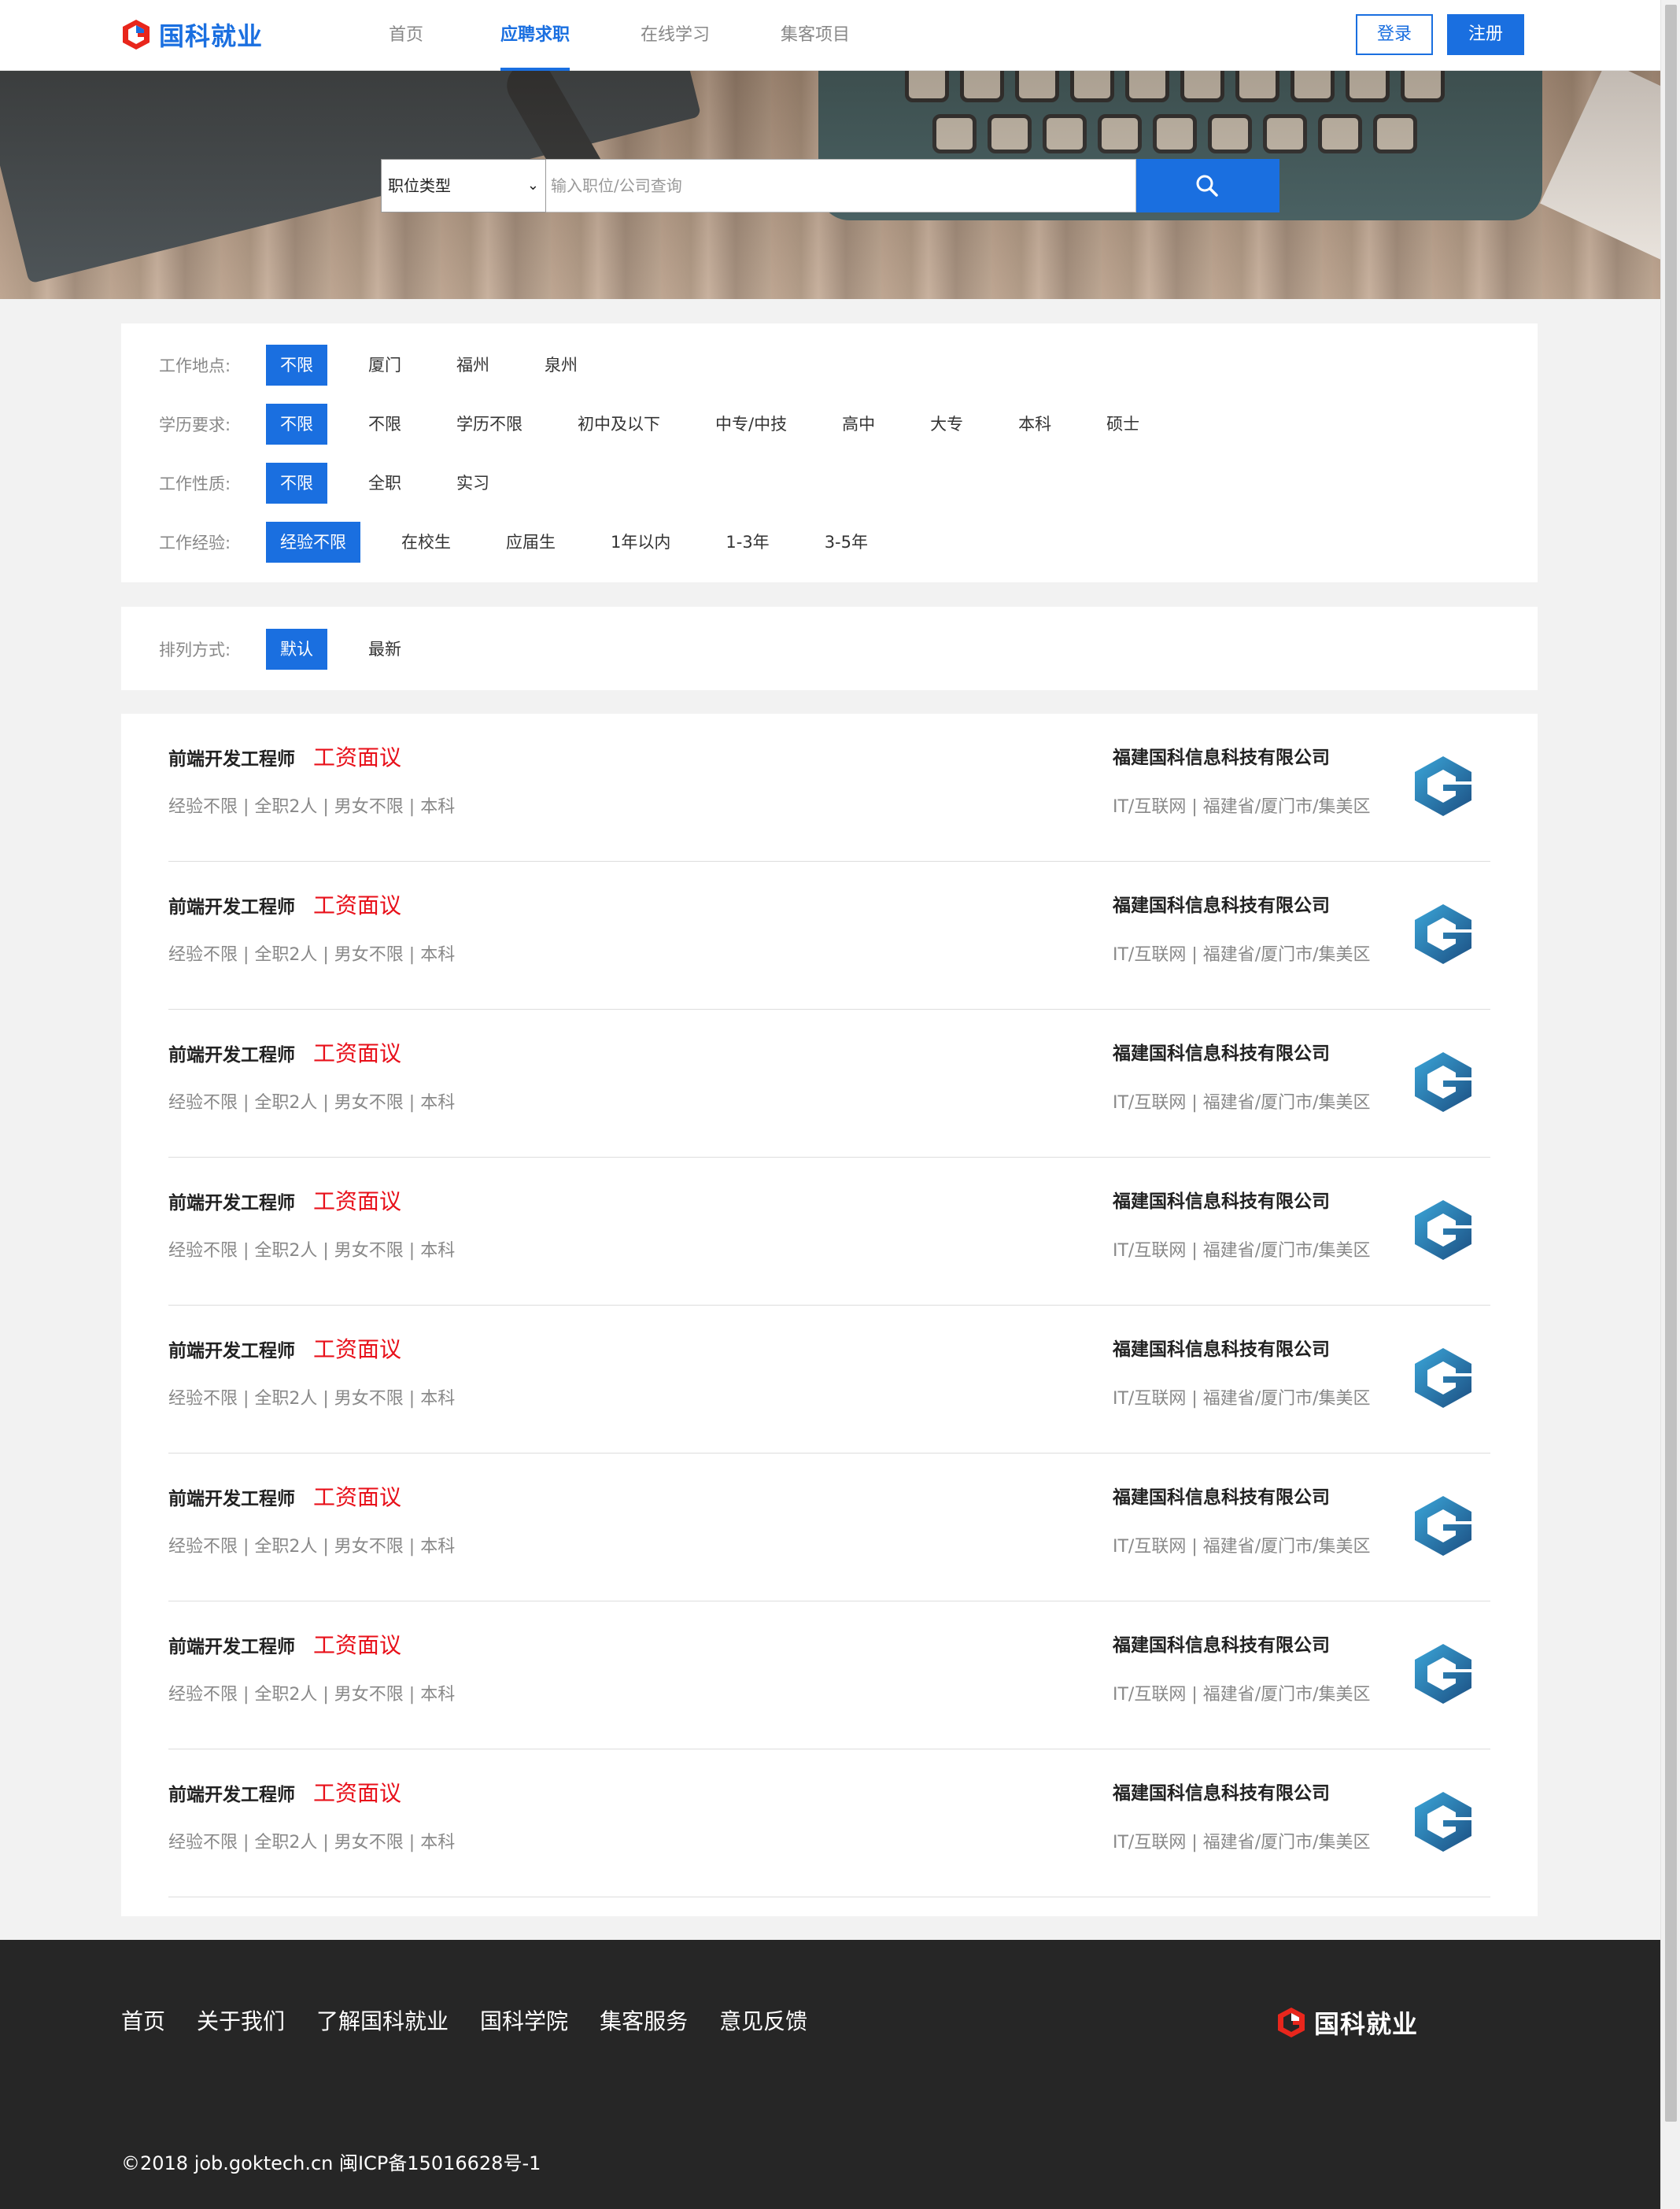 This screenshot has width=1680, height=2209. Describe the element at coordinates (1671, 1063) in the screenshot. I see `scrollbar-thumb` at that location.